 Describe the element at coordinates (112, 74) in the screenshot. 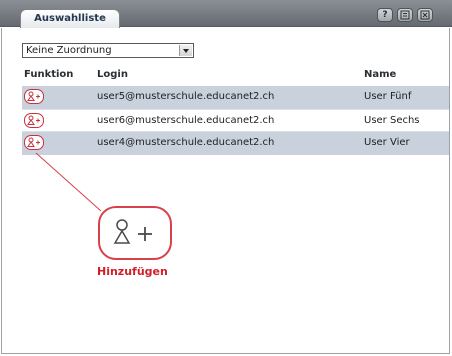

I see `column-header-login: Login` at that location.